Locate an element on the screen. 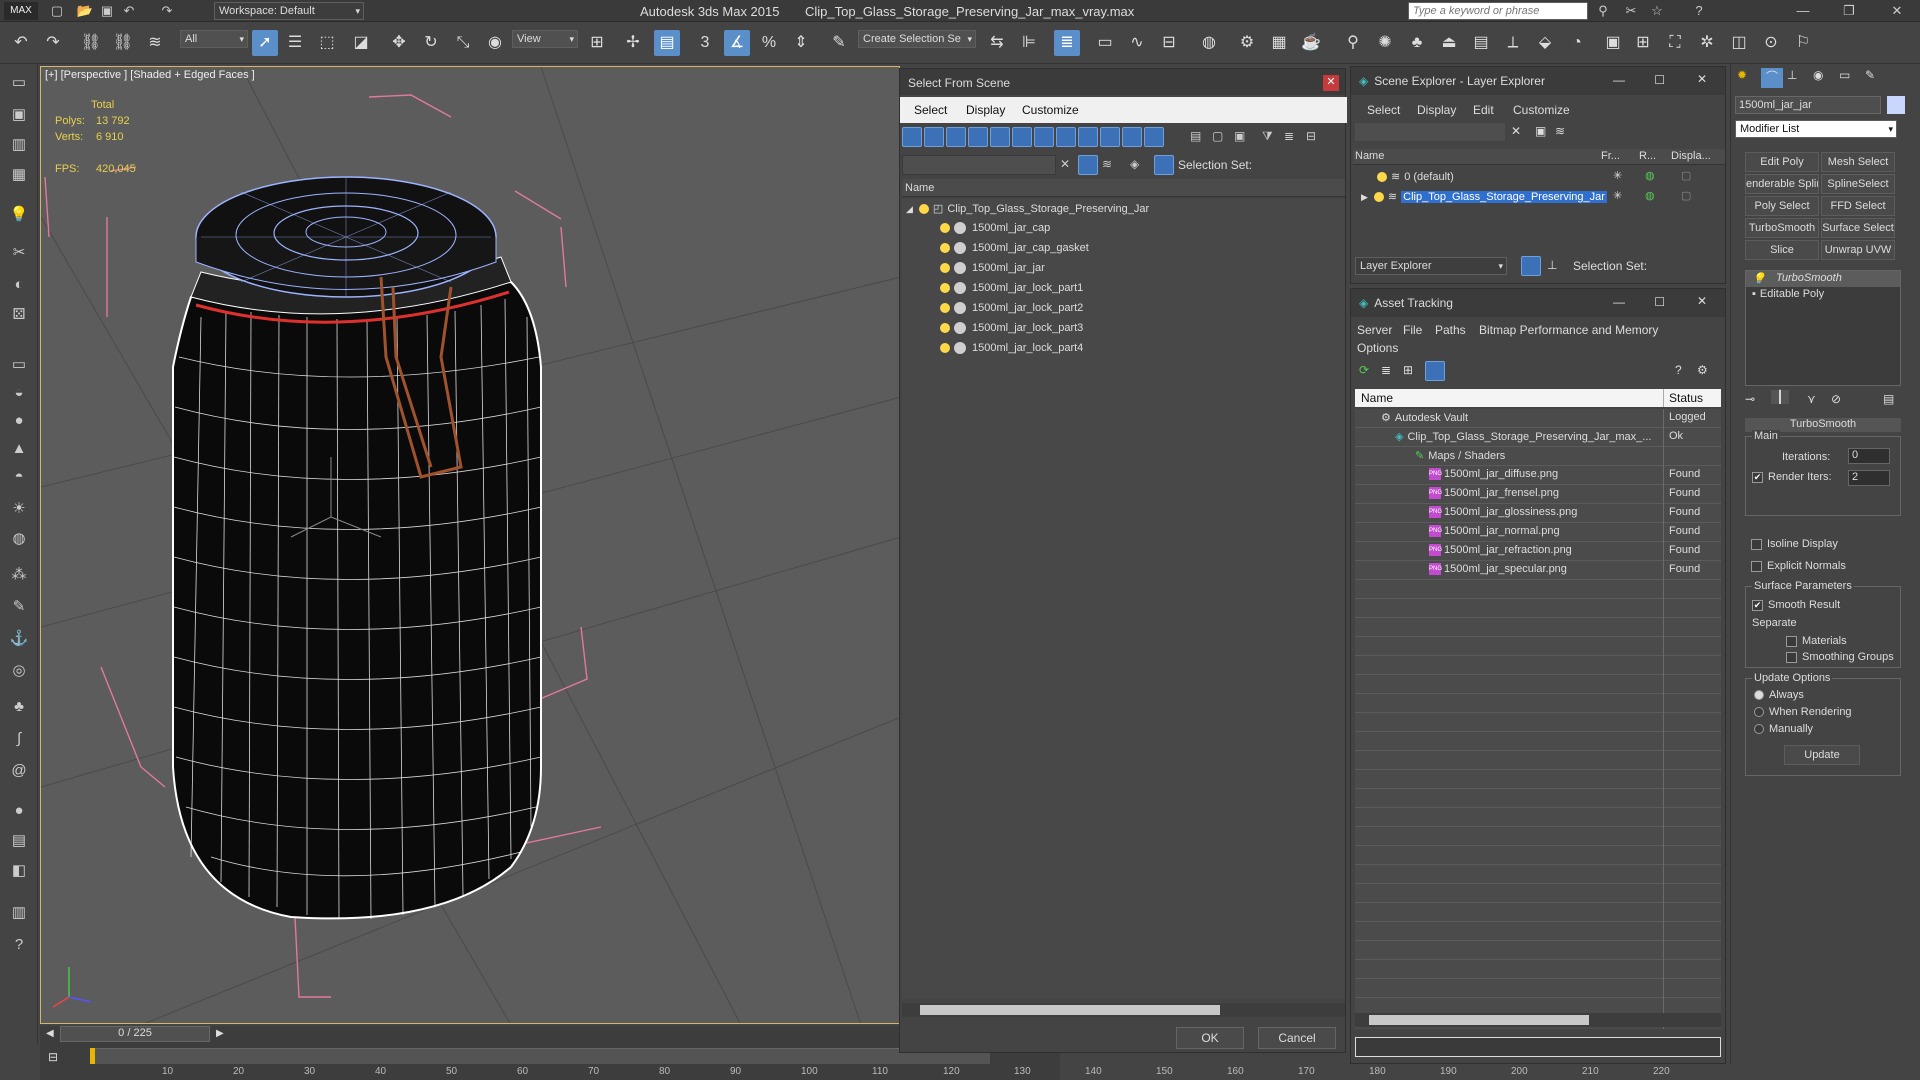 The height and width of the screenshot is (1080, 1920). selection-set-icon is located at coordinates (1164, 165).